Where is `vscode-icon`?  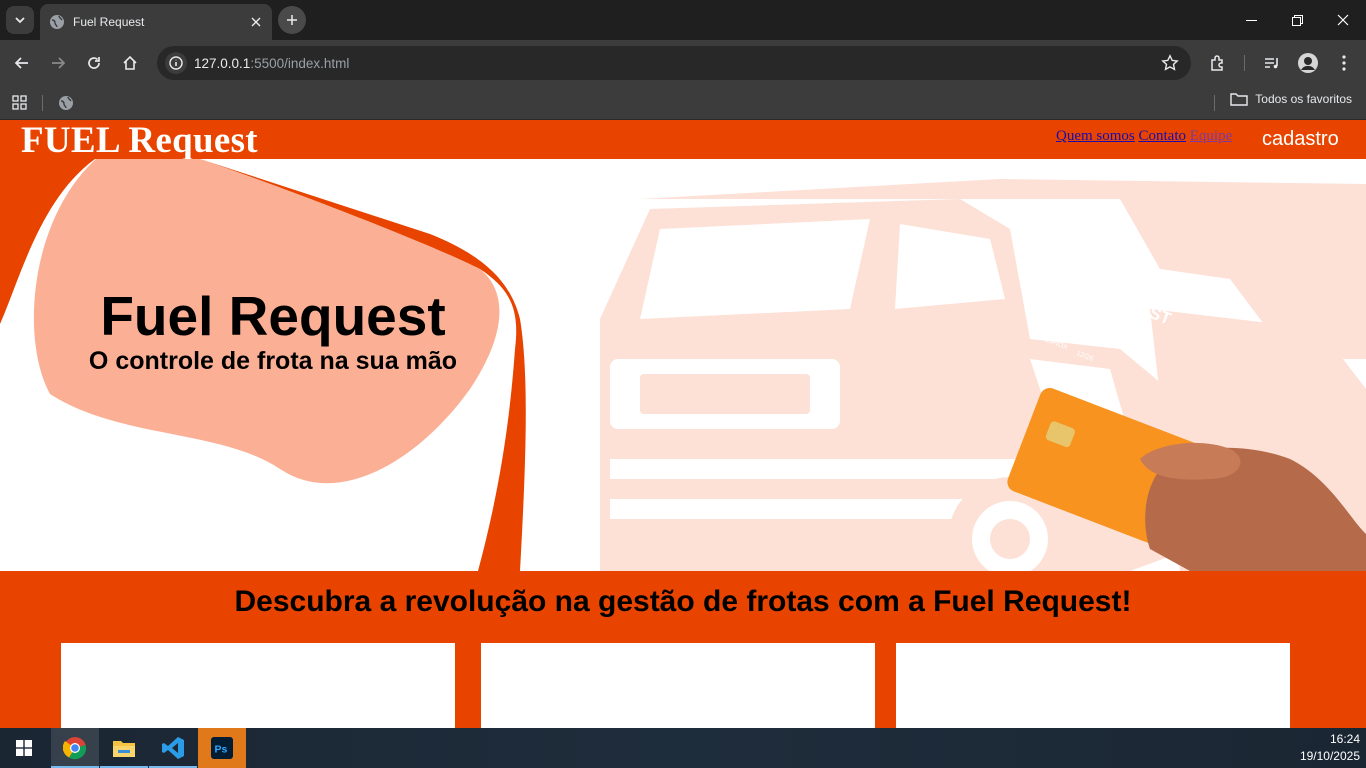 vscode-icon is located at coordinates (173, 748).